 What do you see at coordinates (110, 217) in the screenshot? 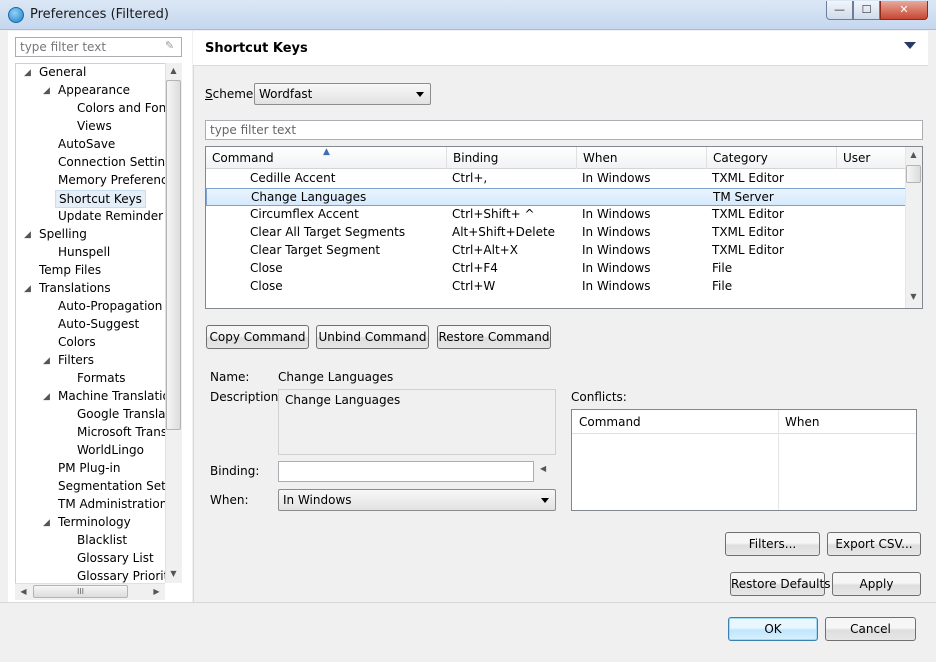
I see `tree-item: Update Reminder` at bounding box center [110, 217].